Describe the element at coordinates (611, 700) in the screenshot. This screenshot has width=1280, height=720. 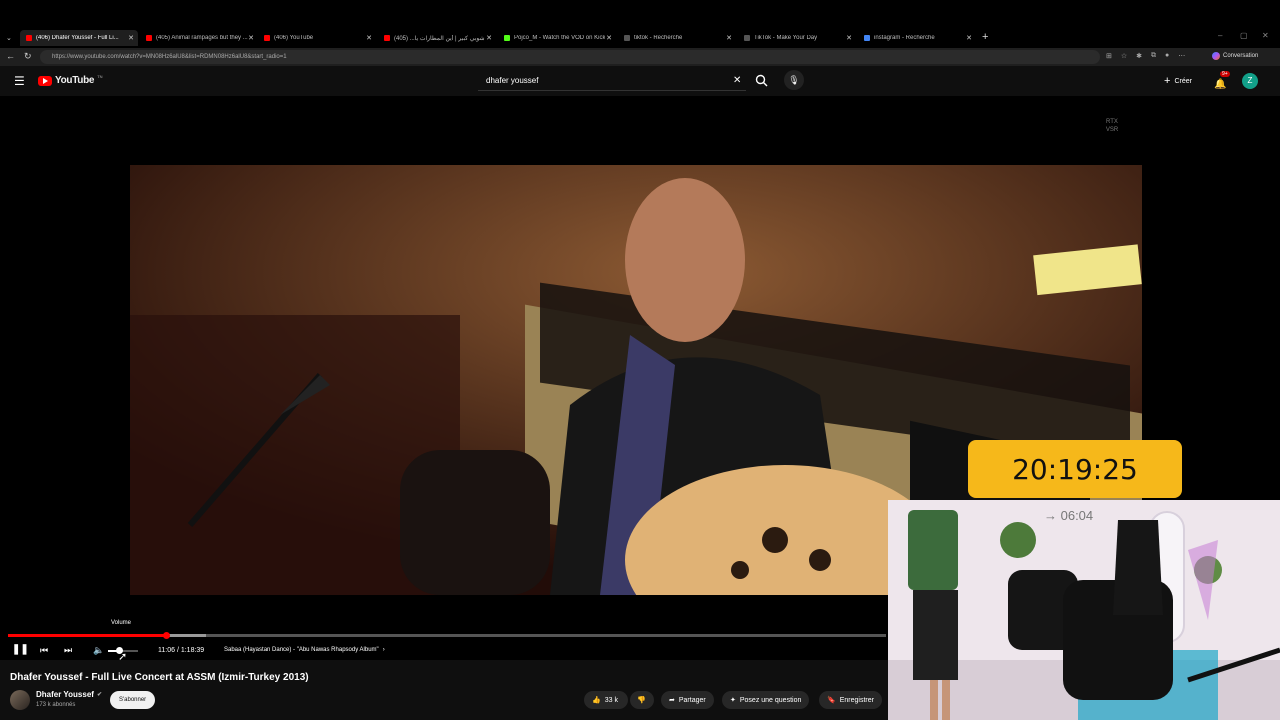
I see `like-count: 33 k` at that location.